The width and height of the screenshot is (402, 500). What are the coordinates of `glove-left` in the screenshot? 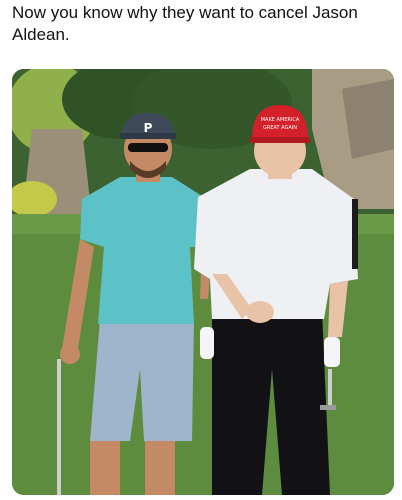 It's located at (207, 343).